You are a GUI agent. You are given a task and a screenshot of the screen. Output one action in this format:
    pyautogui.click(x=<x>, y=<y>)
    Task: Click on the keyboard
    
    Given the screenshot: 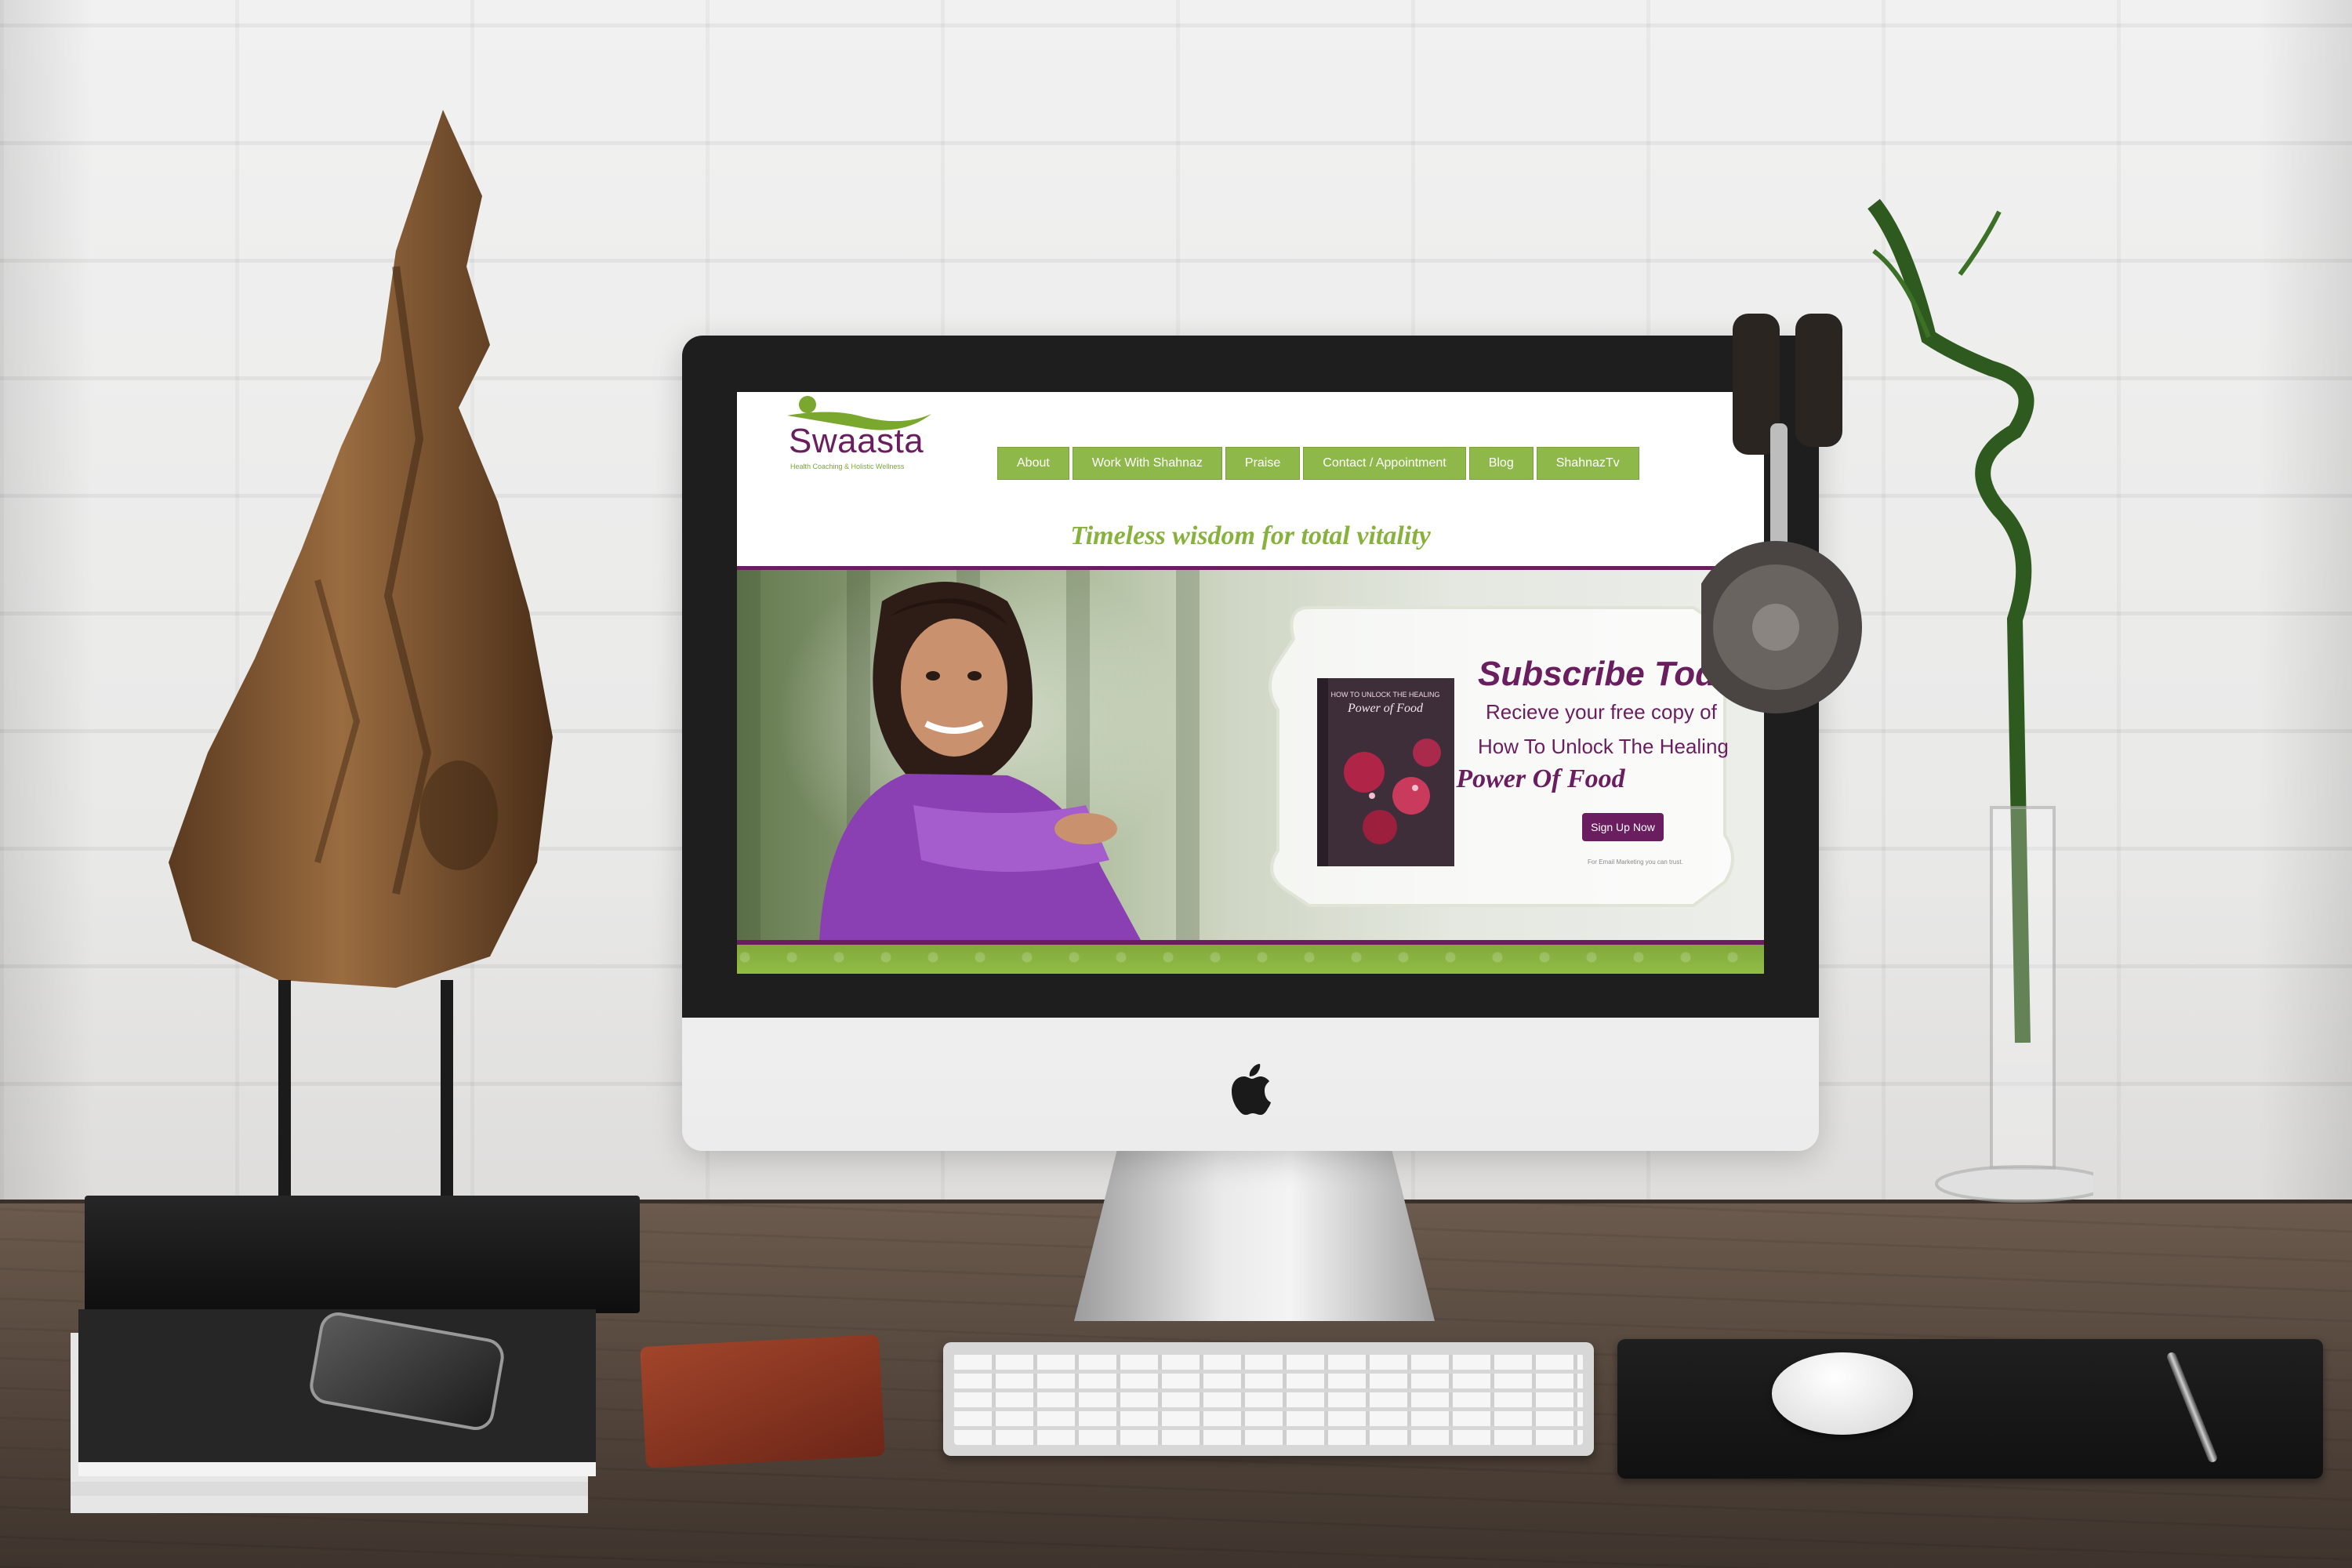 What is the action you would take?
    pyautogui.click(x=1268, y=1399)
    